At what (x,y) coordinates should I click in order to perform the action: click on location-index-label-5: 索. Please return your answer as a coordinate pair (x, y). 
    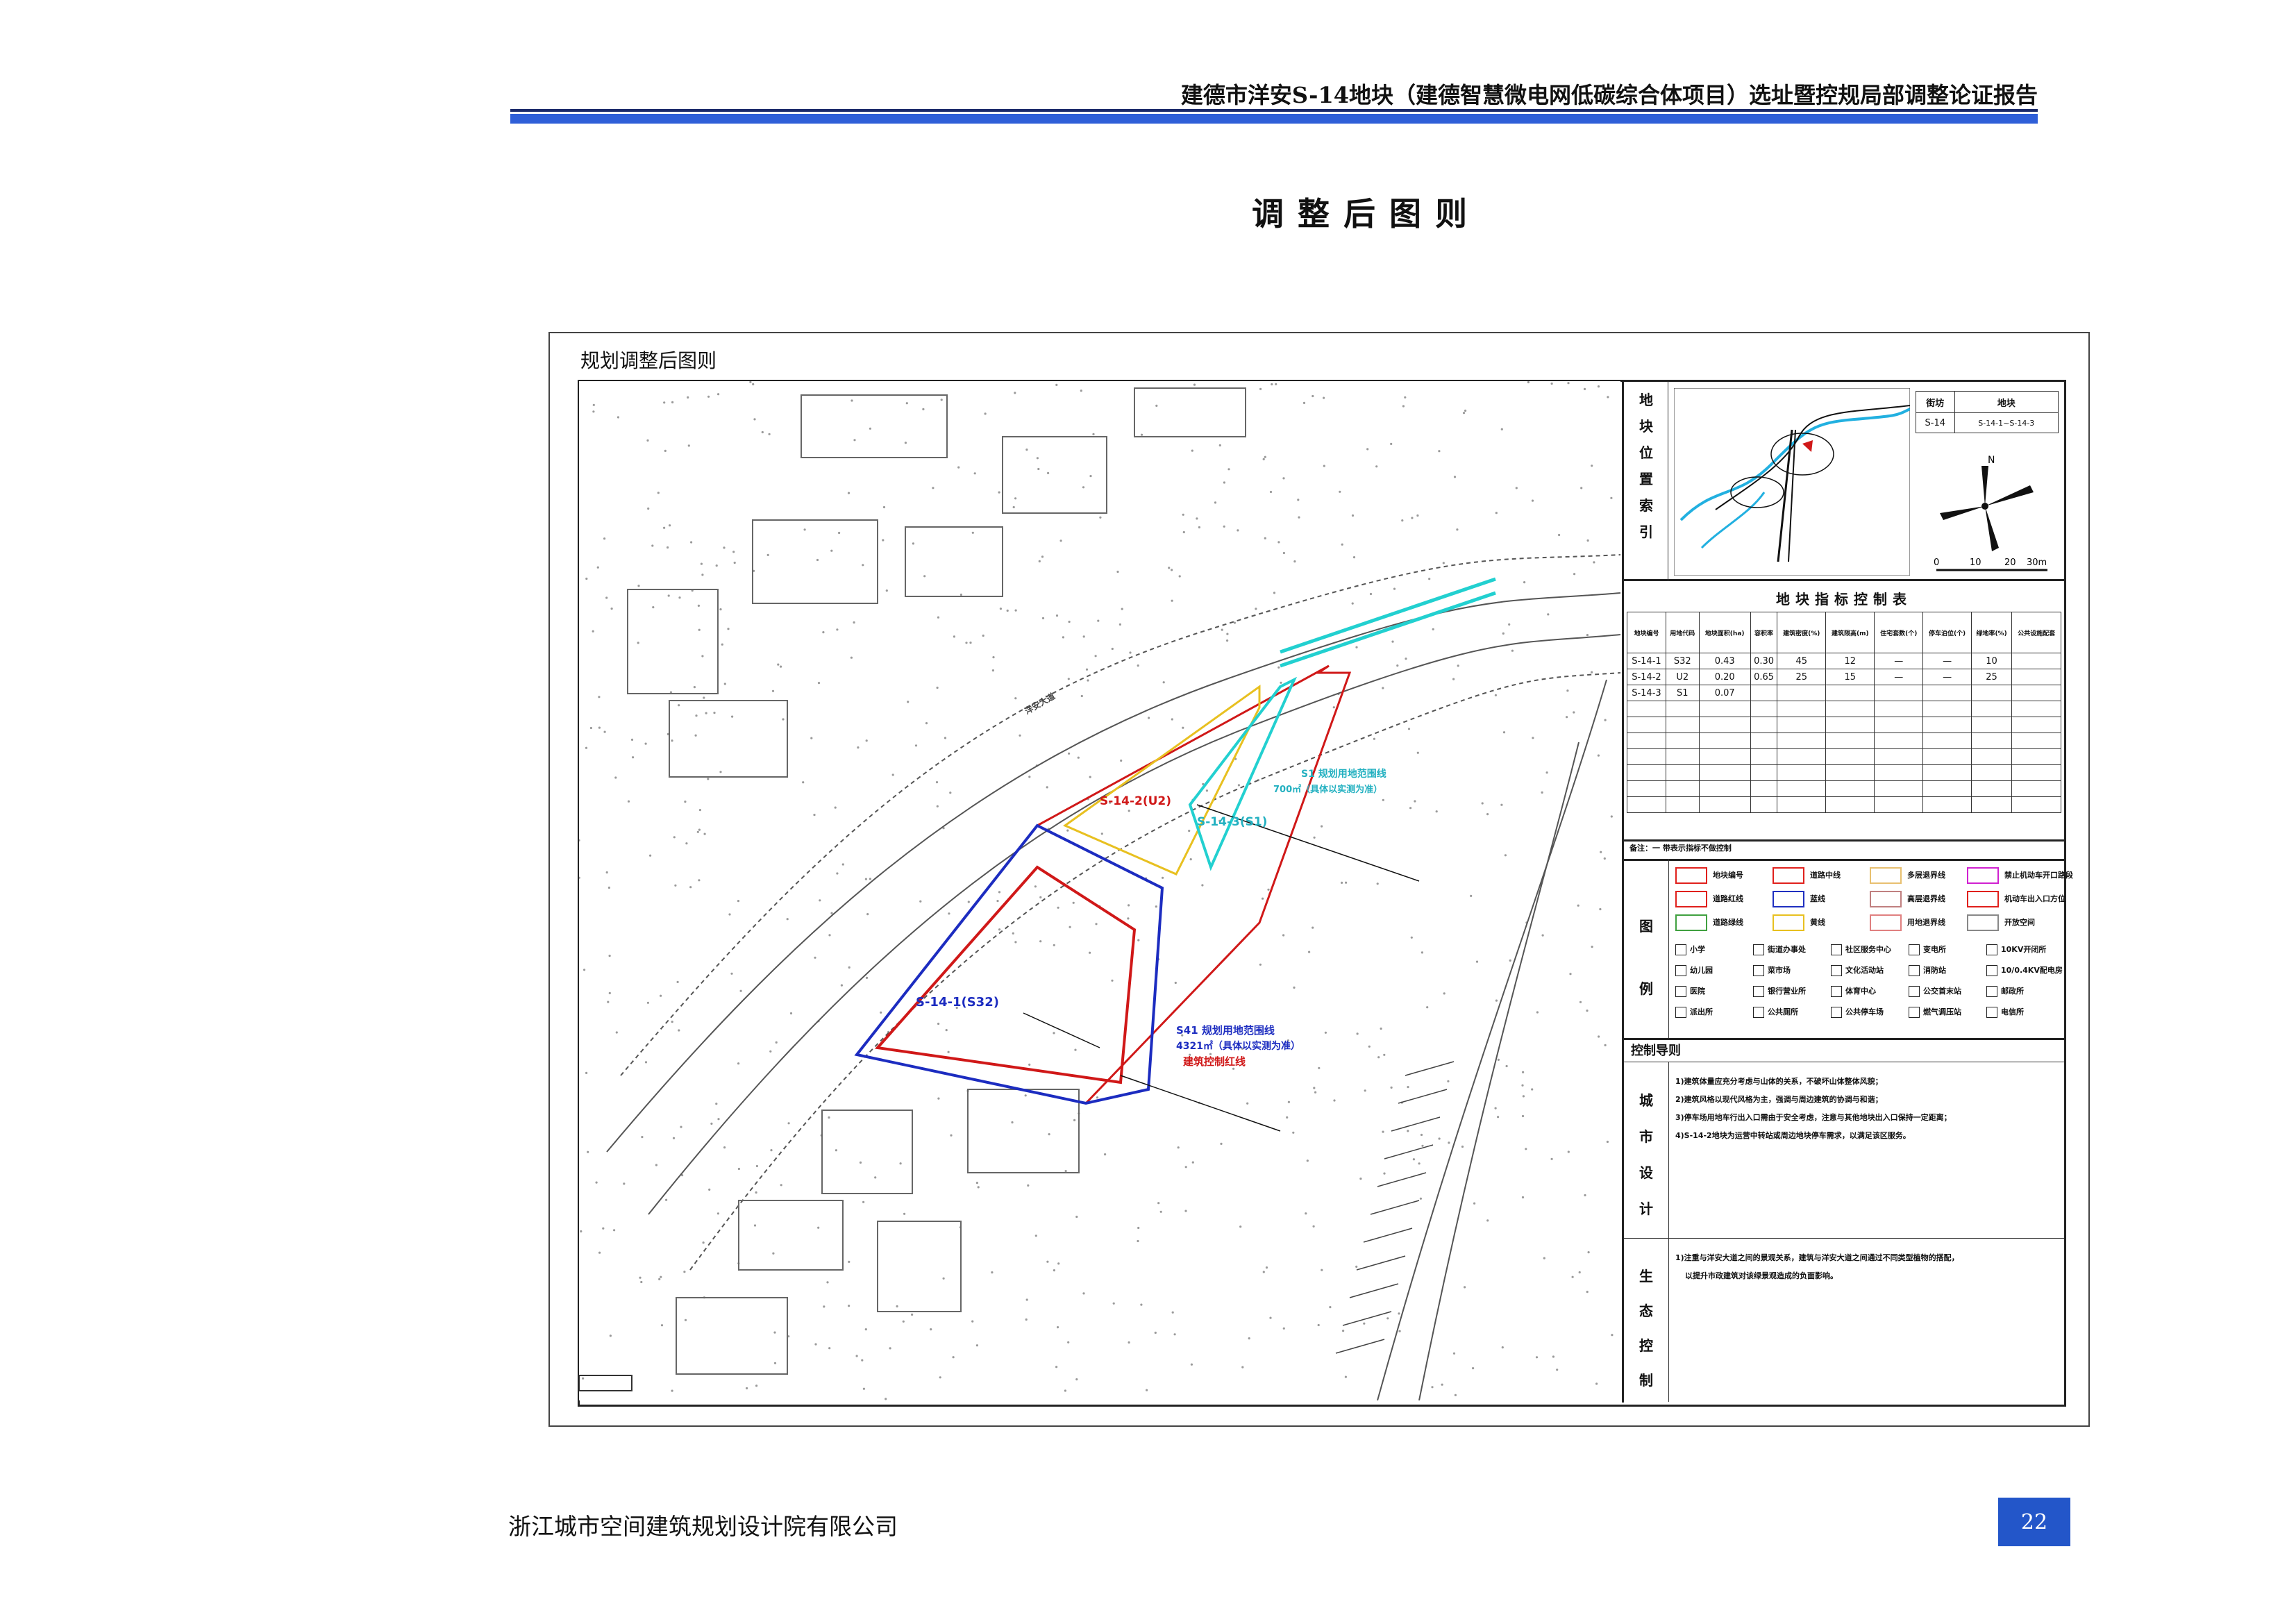
    Looking at the image, I should click on (1646, 505).